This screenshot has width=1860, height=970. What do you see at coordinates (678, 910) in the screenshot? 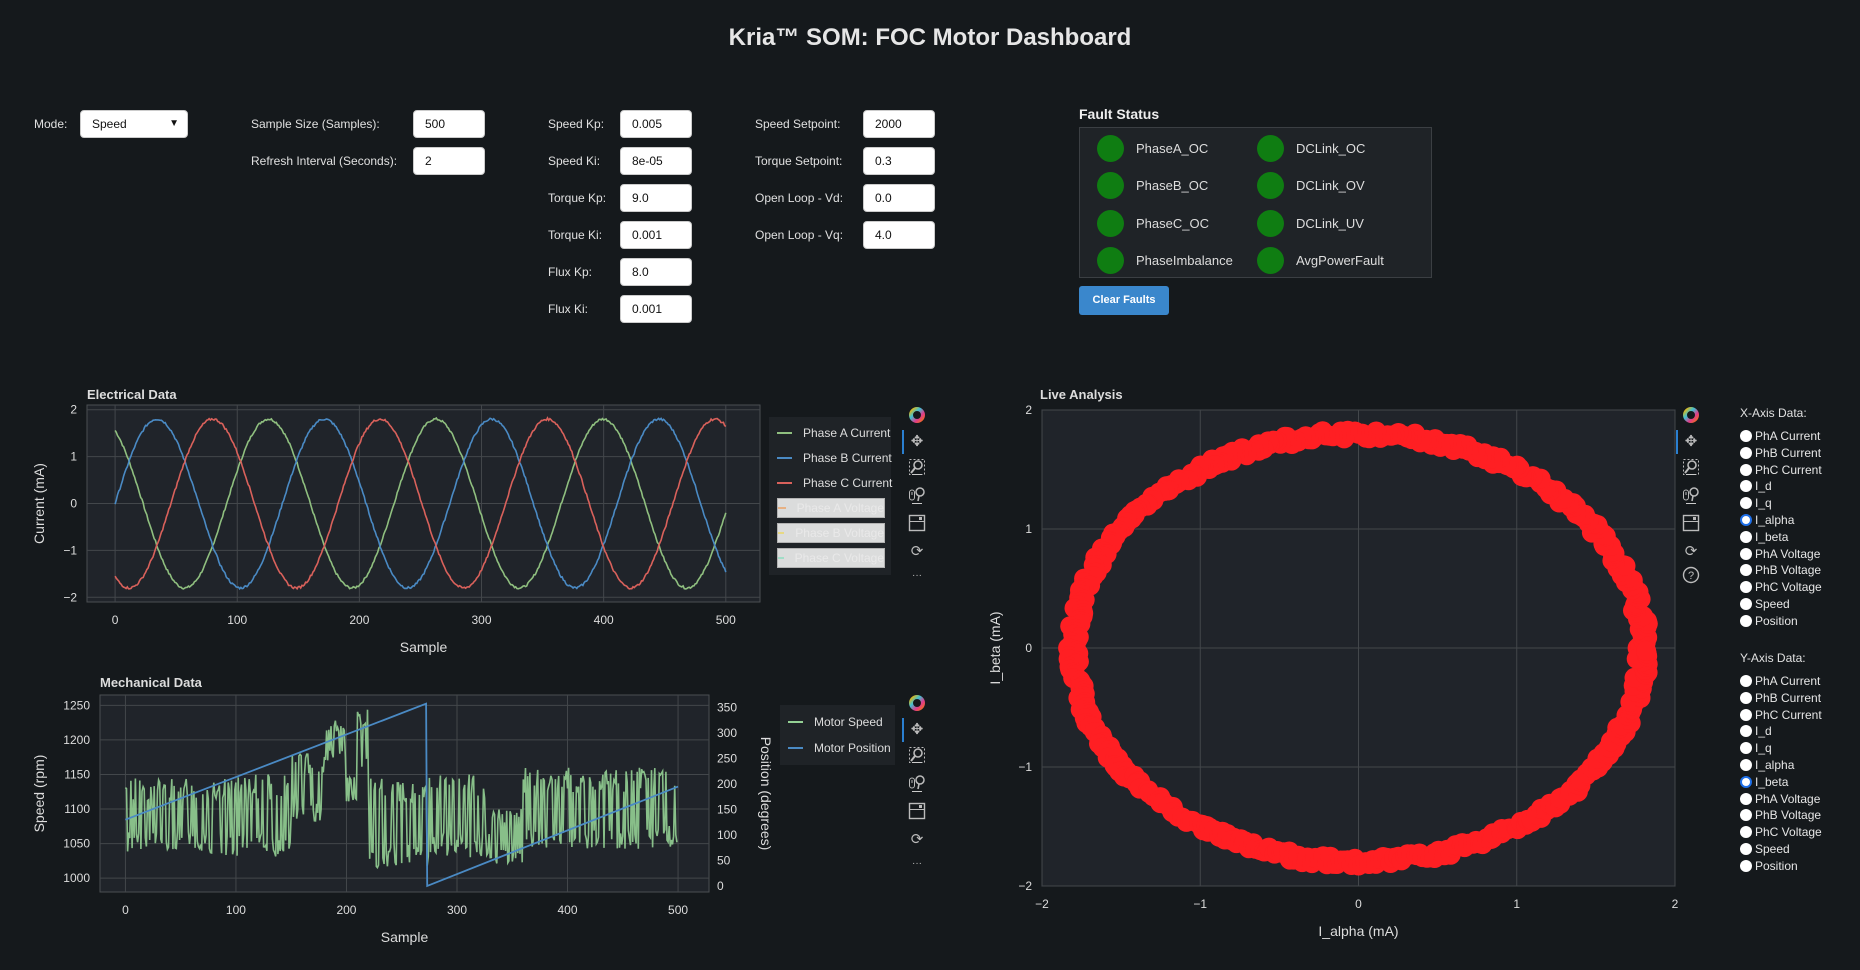
I see `x-tick-label: 500` at bounding box center [678, 910].